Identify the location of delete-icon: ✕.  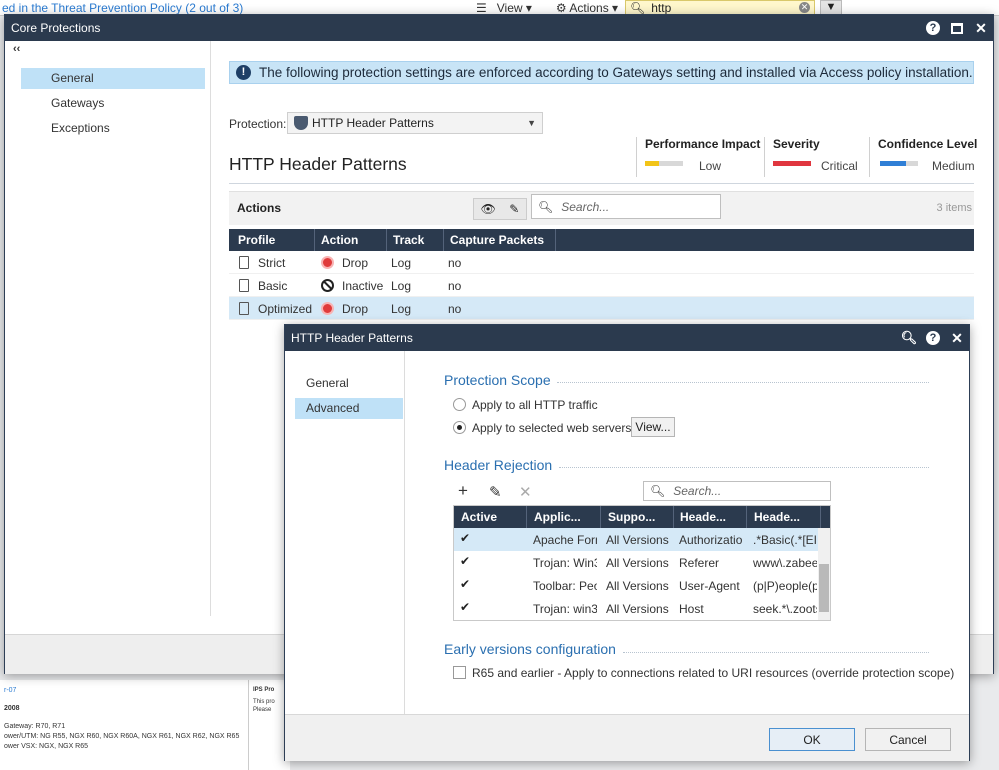
(525, 492).